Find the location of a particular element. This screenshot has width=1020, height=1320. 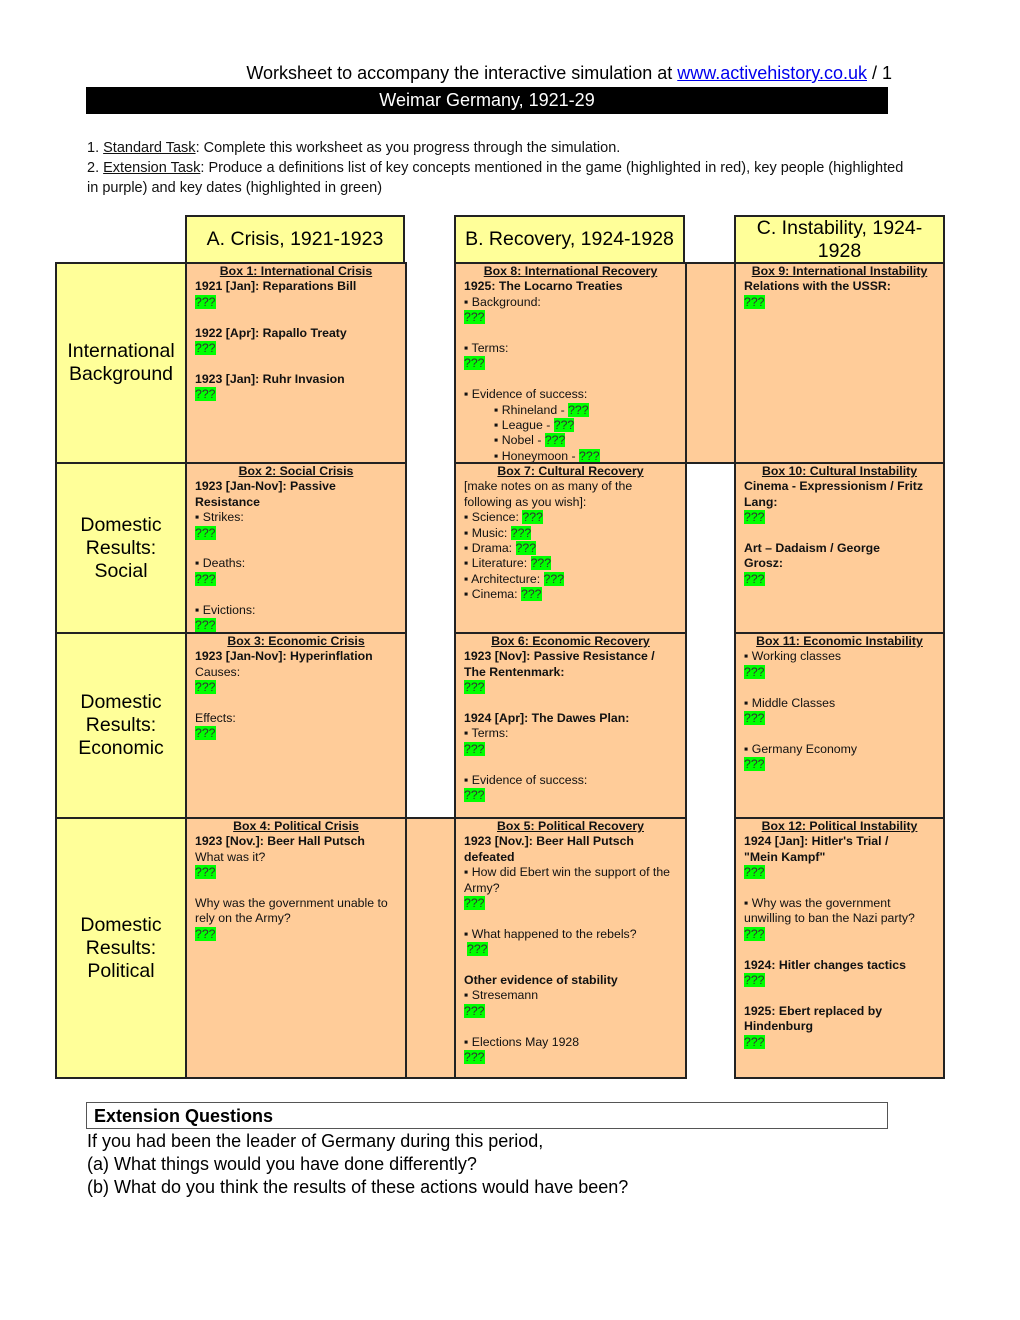

event-heading: 1923 [Jan]: Ruhr Invasion is located at coordinates (270, 378).